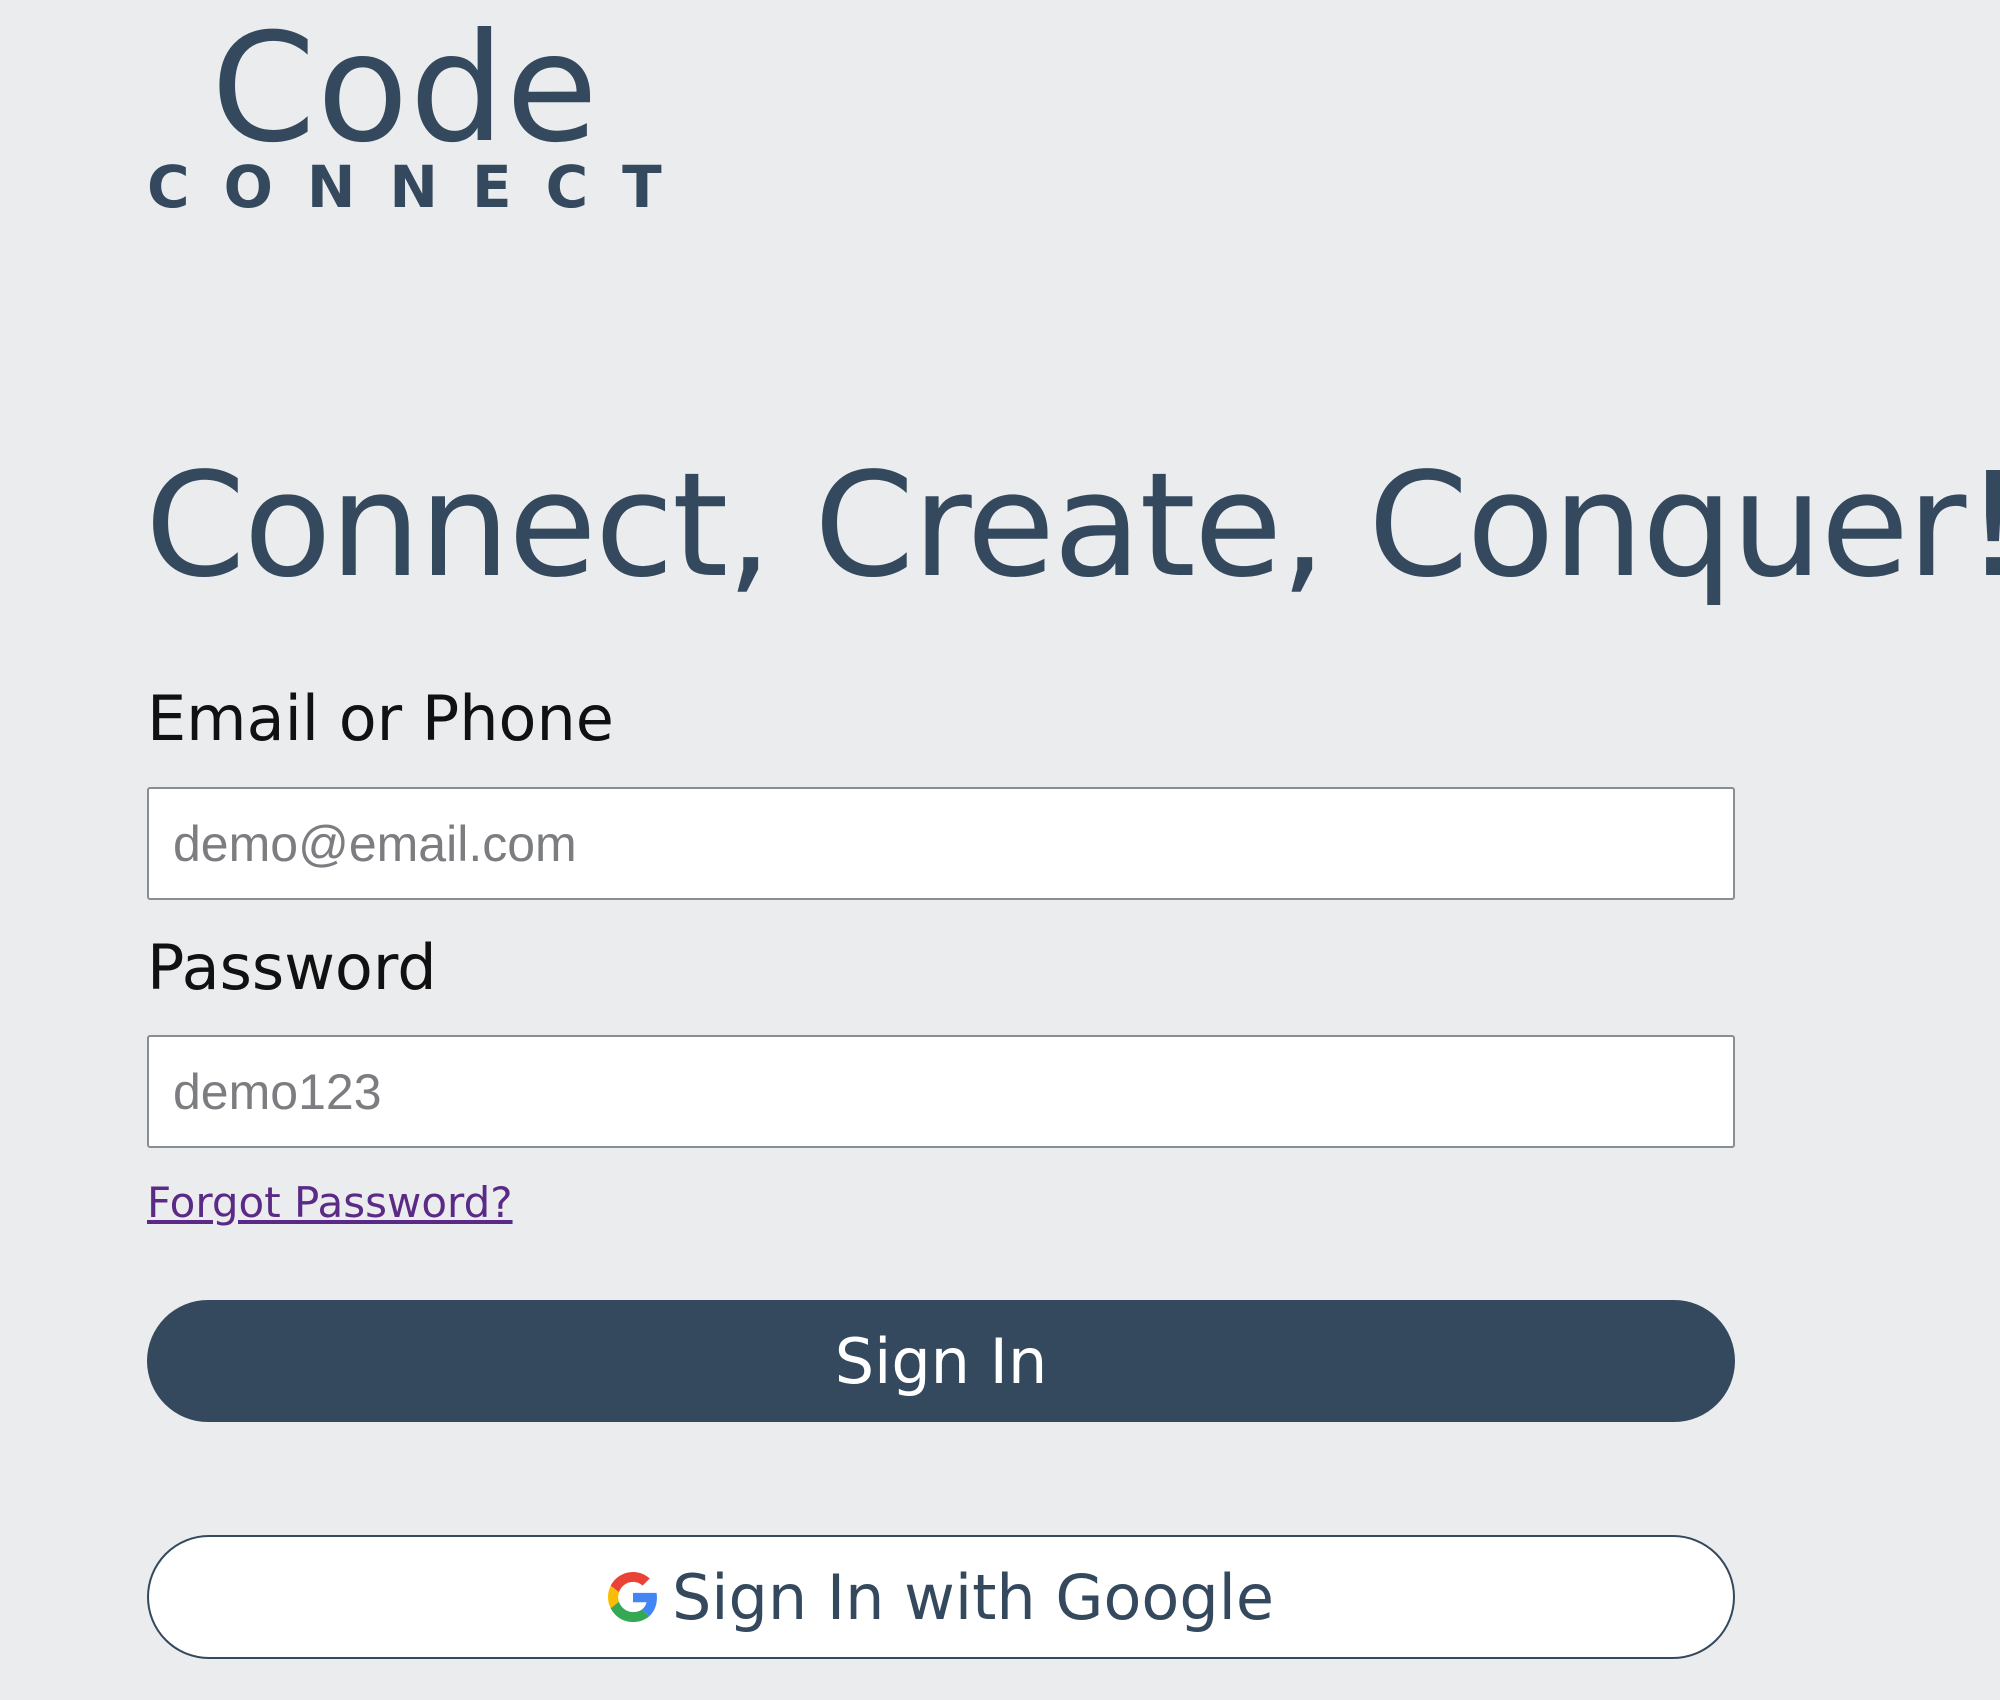 Image resolution: width=2000 pixels, height=1700 pixels. What do you see at coordinates (1072, 525) in the screenshot?
I see `page-headline: Connect, Create, Conquer!` at bounding box center [1072, 525].